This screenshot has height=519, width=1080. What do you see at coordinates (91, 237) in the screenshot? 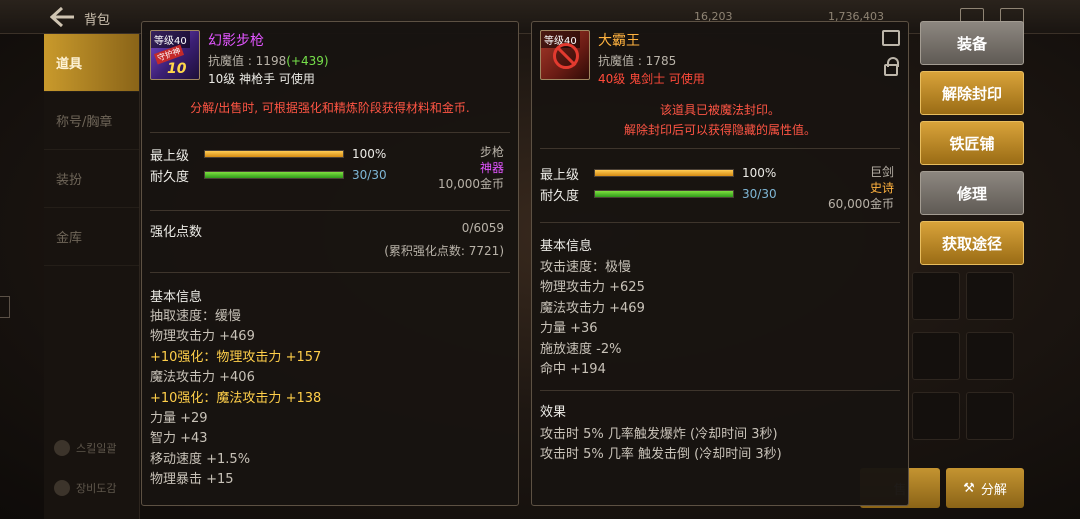
I see `nav-tab-vault: 金库` at bounding box center [91, 237].